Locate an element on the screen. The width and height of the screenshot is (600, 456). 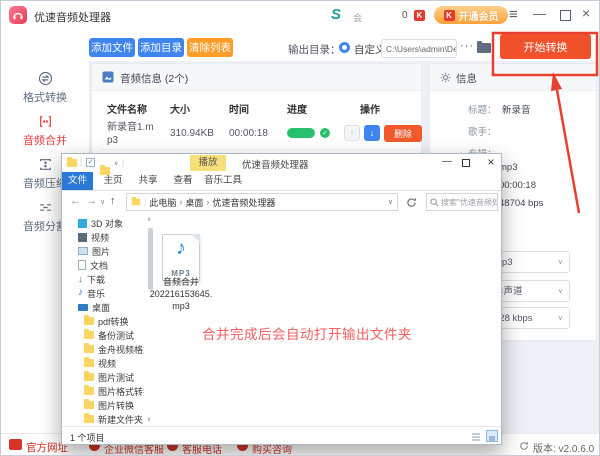
scroll-down-icon: ∨ is located at coordinates (149, 419).